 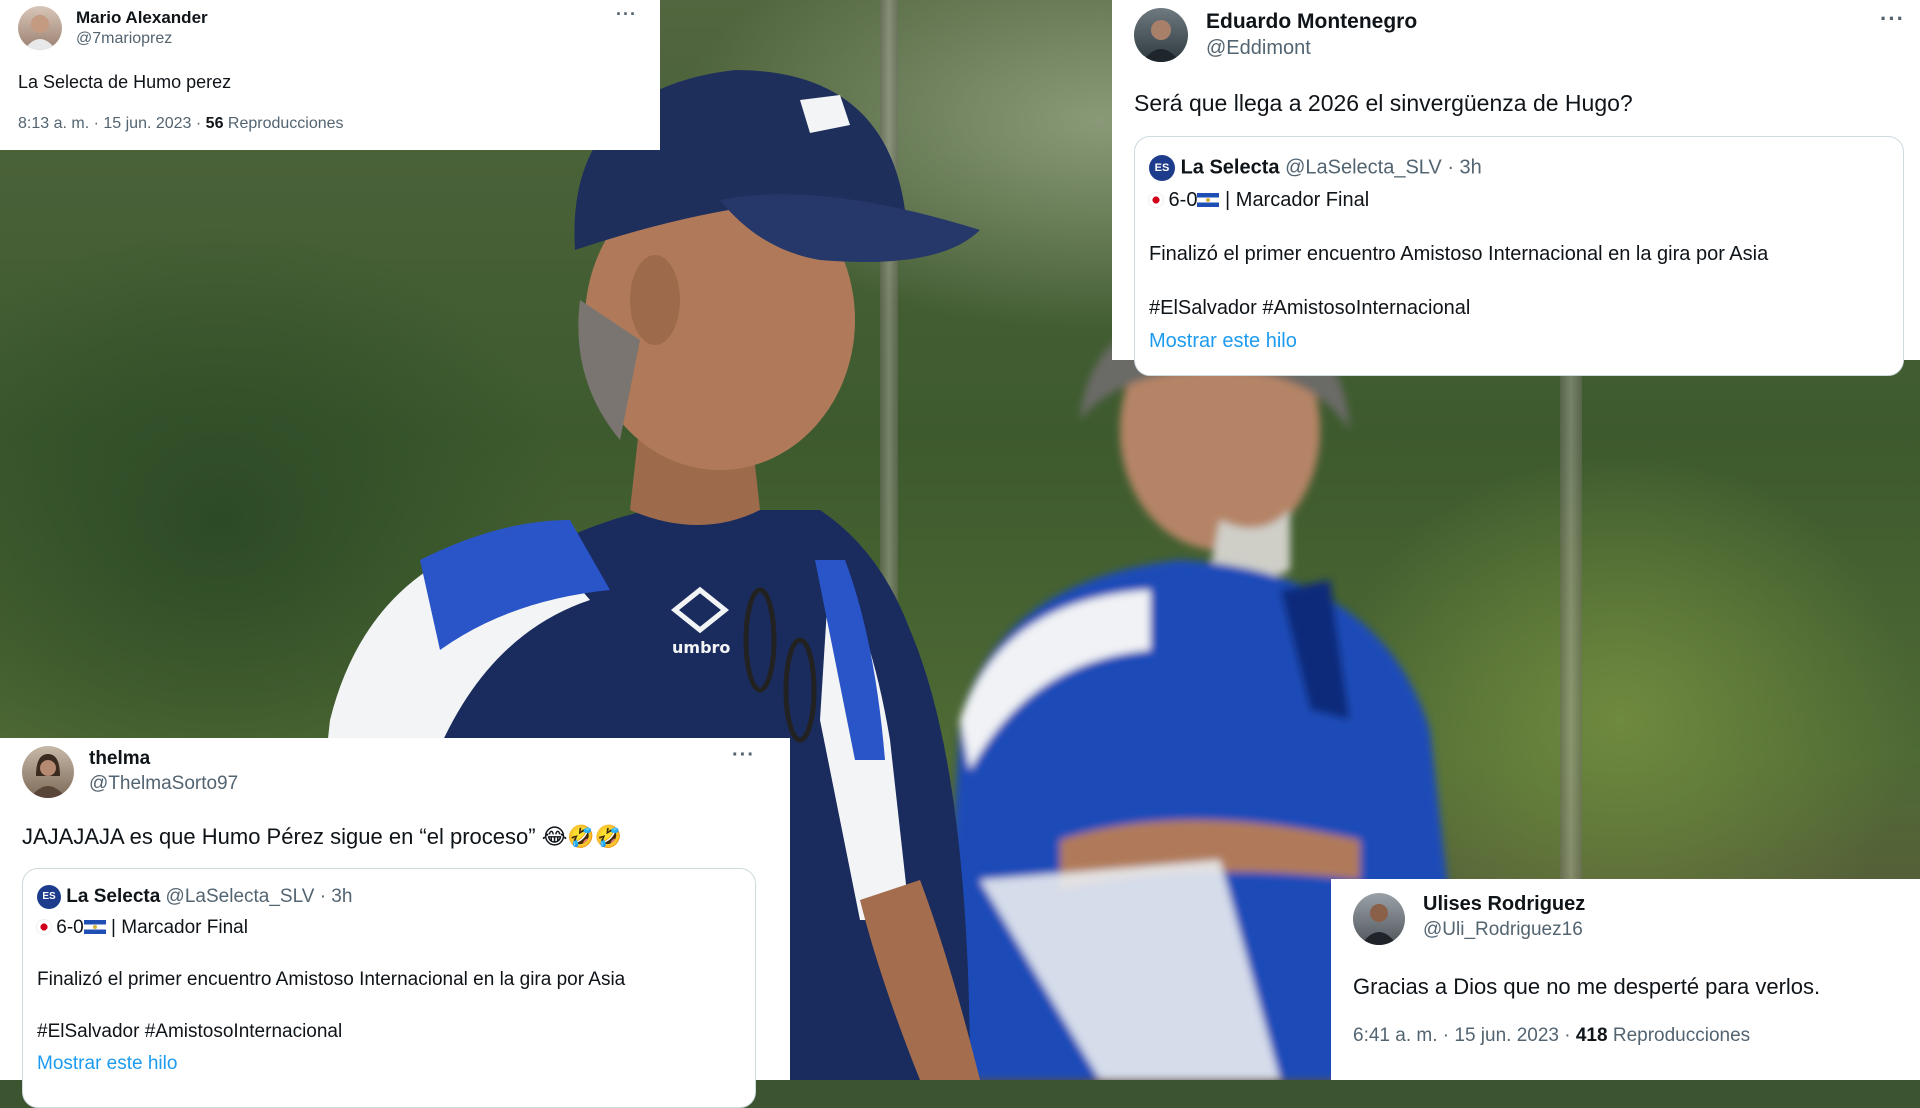 What do you see at coordinates (124, 39) in the screenshot?
I see `user-handle: @7marioprez` at bounding box center [124, 39].